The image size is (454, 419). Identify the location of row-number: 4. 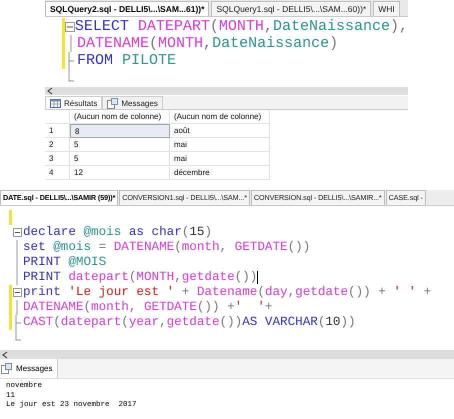
(57, 173).